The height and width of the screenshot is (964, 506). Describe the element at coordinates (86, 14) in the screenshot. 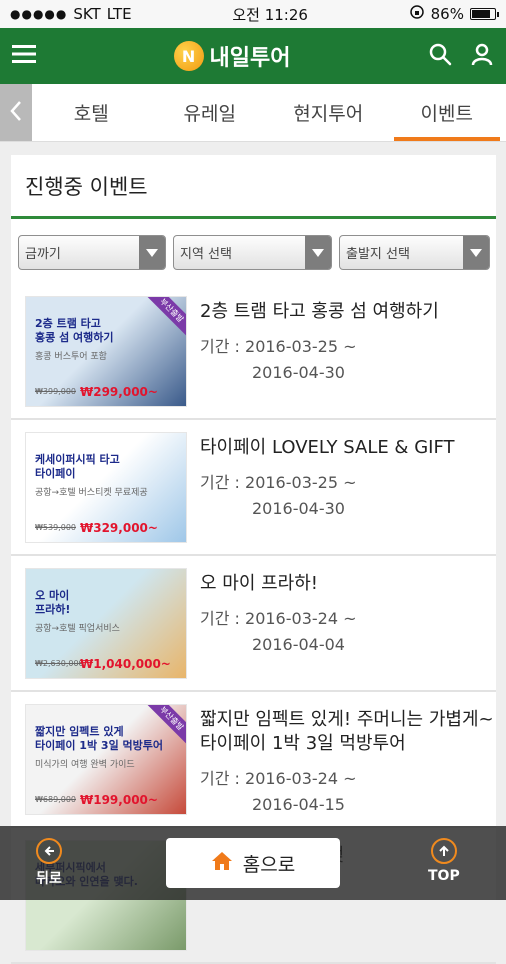

I see `carrier-label: SKT` at that location.